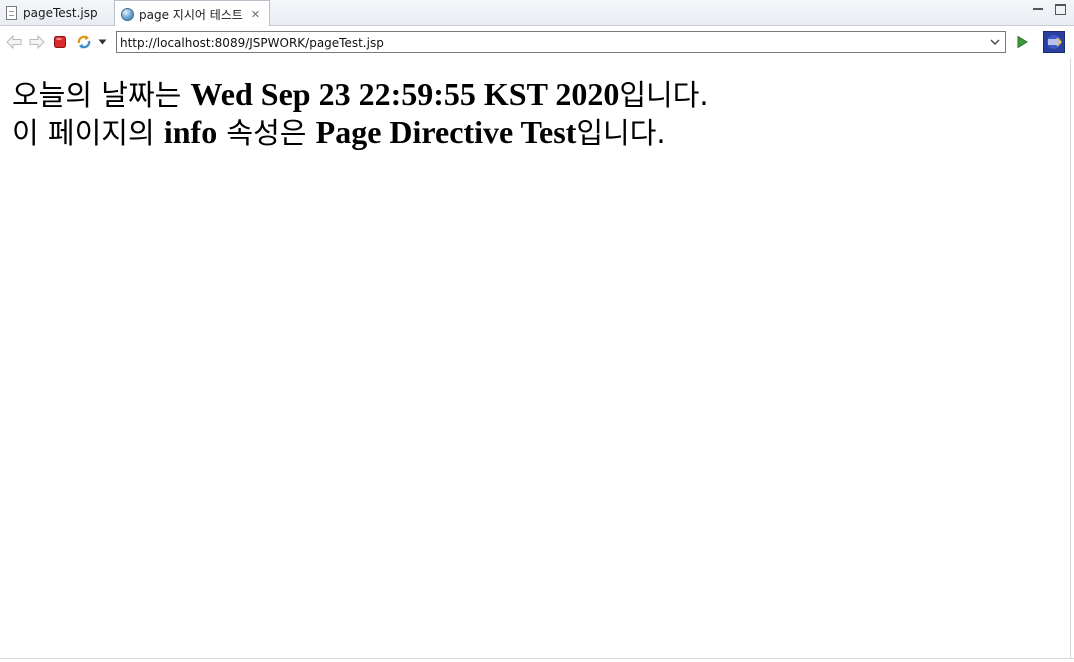 This screenshot has width=1074, height=662. I want to click on back-button, so click(14, 42).